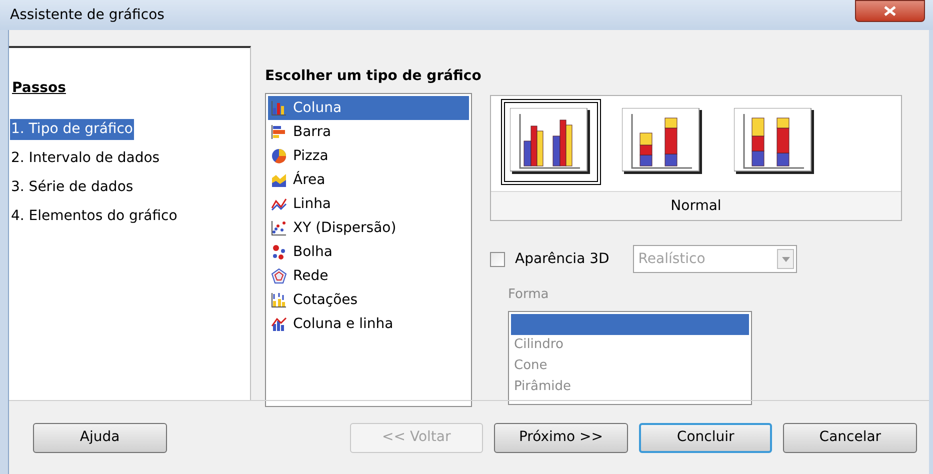 Image resolution: width=933 pixels, height=474 pixels. I want to click on step-item: 4. Elementos do gráfico, so click(94, 216).